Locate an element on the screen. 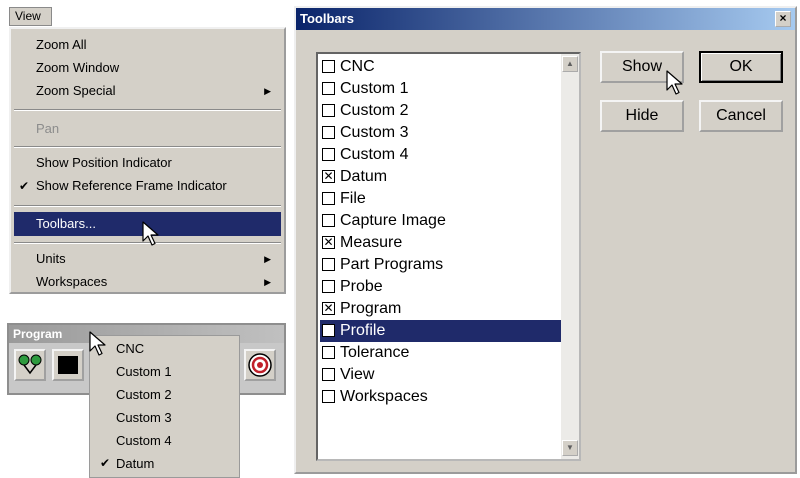 The image size is (800, 478). toolbar-item-label: Measure is located at coordinates (371, 242).